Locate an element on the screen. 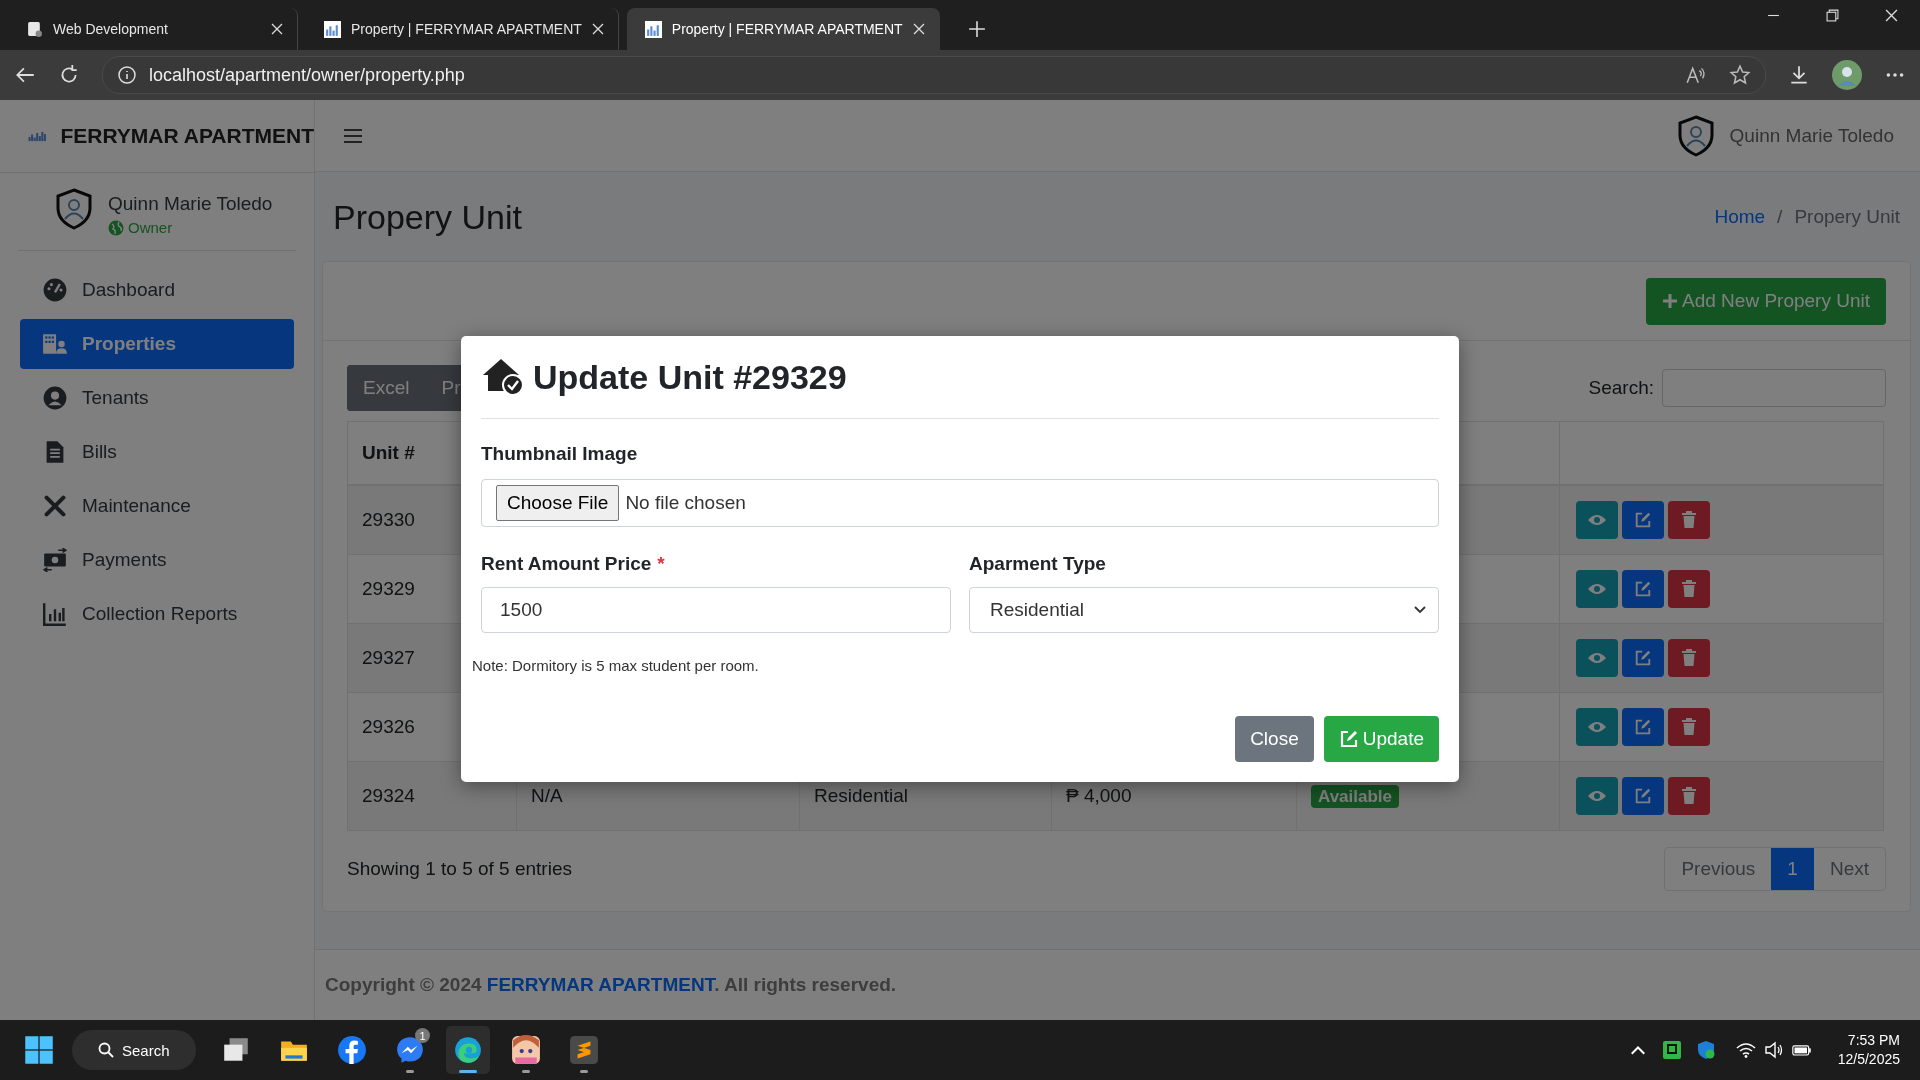 Image resolution: width=1920 pixels, height=1080 pixels. table-cell: 29324 is located at coordinates (388, 795).